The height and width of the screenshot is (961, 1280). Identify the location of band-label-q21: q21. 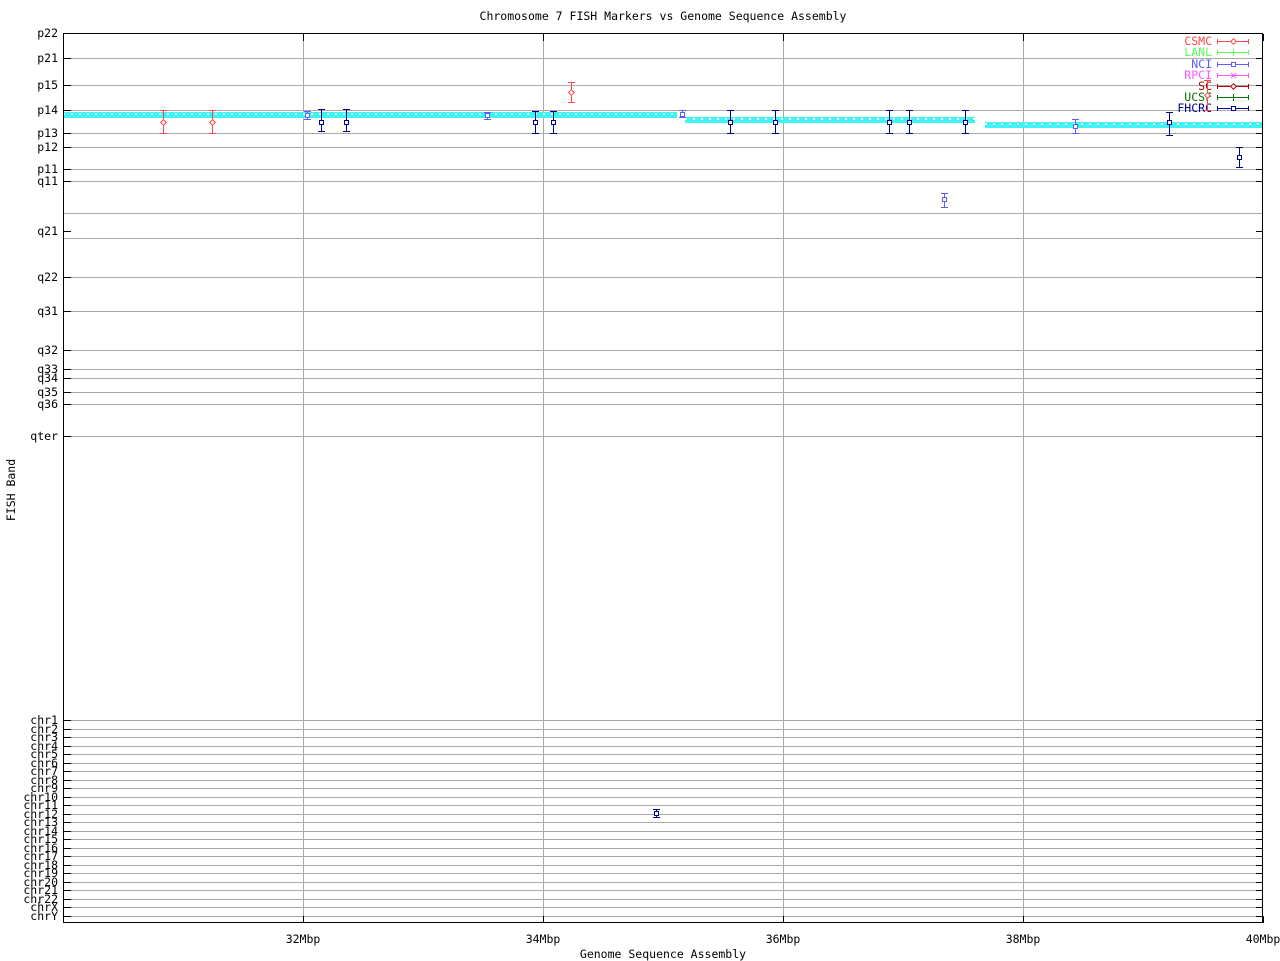
(47, 231).